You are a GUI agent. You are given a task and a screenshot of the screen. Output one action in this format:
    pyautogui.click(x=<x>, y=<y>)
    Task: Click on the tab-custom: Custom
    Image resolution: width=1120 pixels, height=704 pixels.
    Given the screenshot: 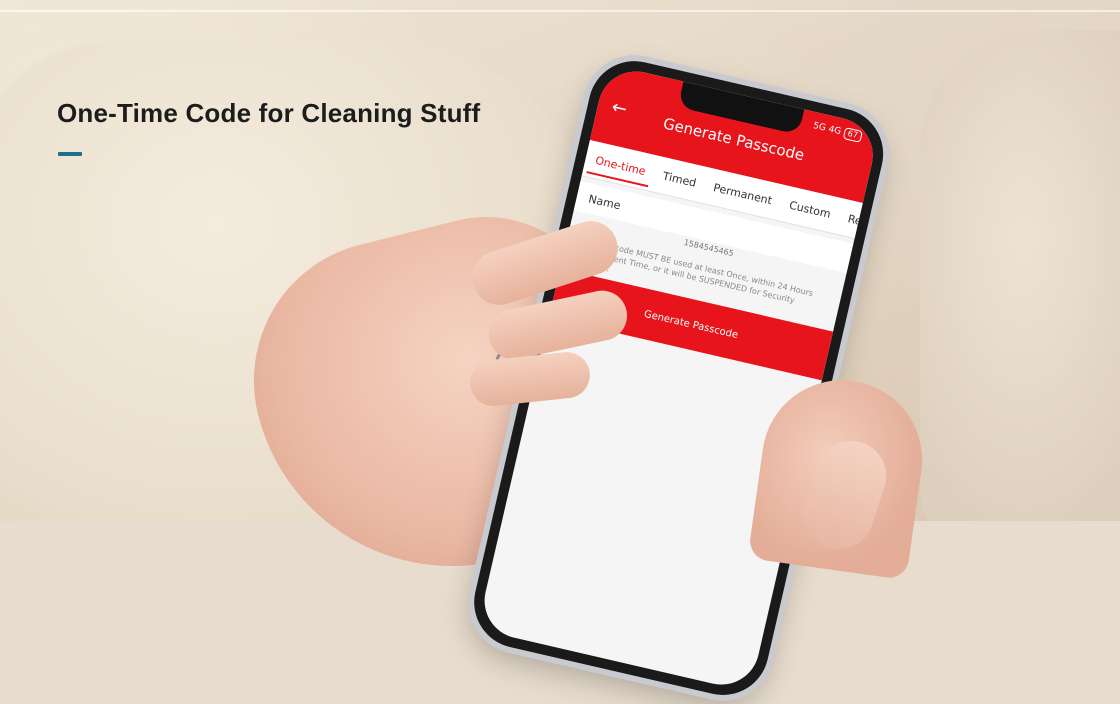 What is the action you would take?
    pyautogui.click(x=810, y=209)
    